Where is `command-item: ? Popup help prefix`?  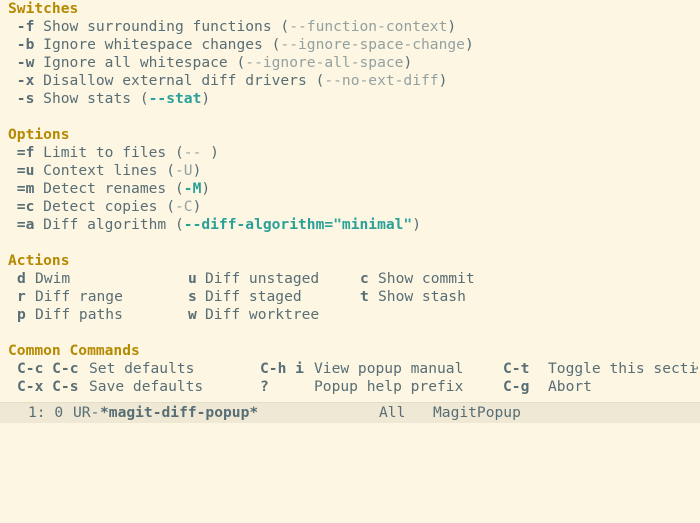
command-item: ? Popup help prefix is located at coordinates (361, 387).